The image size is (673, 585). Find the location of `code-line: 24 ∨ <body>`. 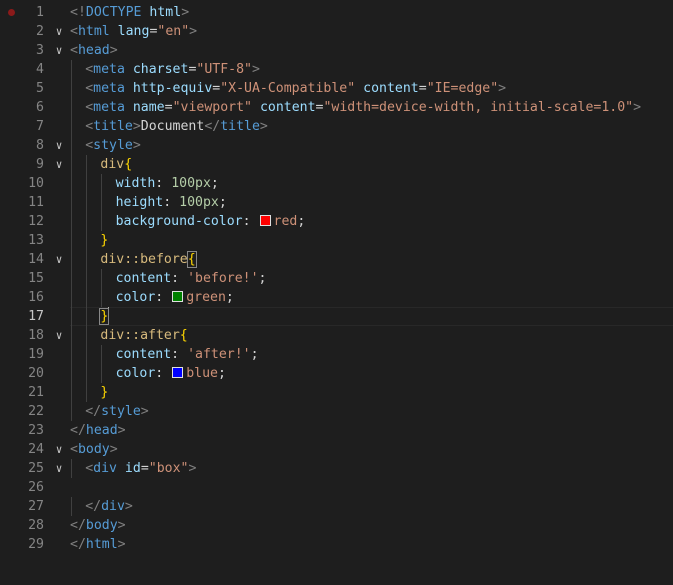

code-line: 24 ∨ <body> is located at coordinates (336, 449).